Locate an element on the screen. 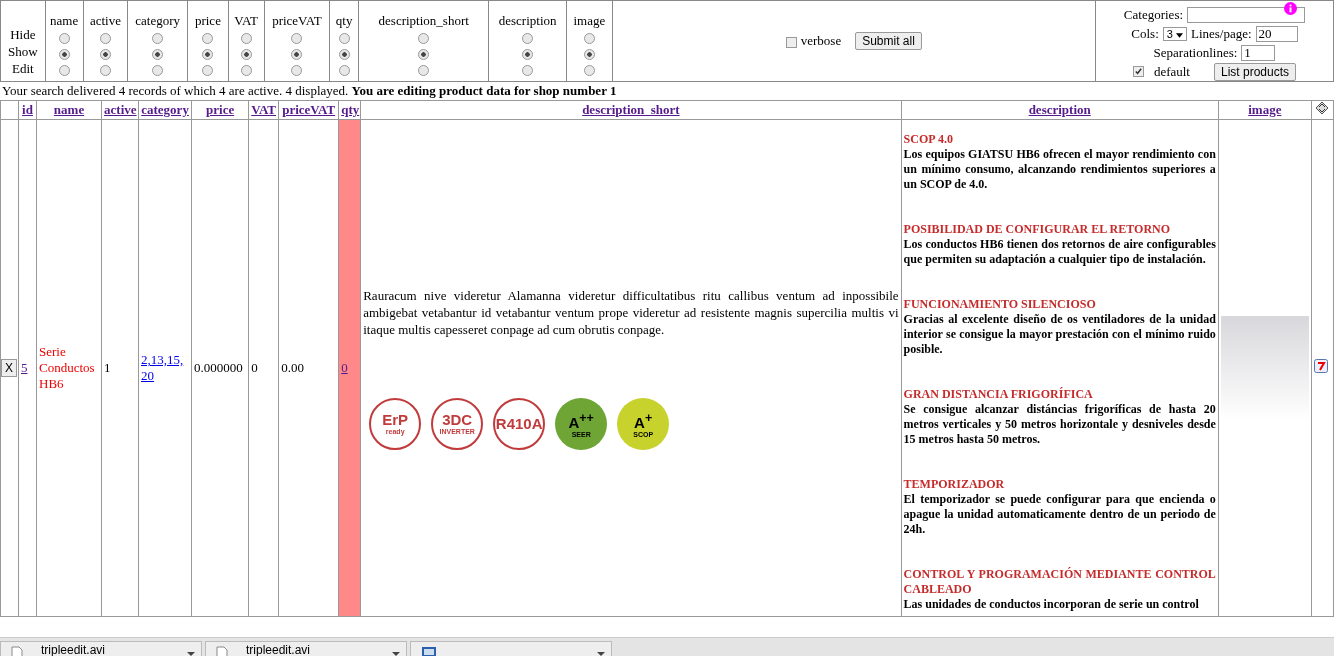  checkbox-label: default is located at coordinates (1171, 71).